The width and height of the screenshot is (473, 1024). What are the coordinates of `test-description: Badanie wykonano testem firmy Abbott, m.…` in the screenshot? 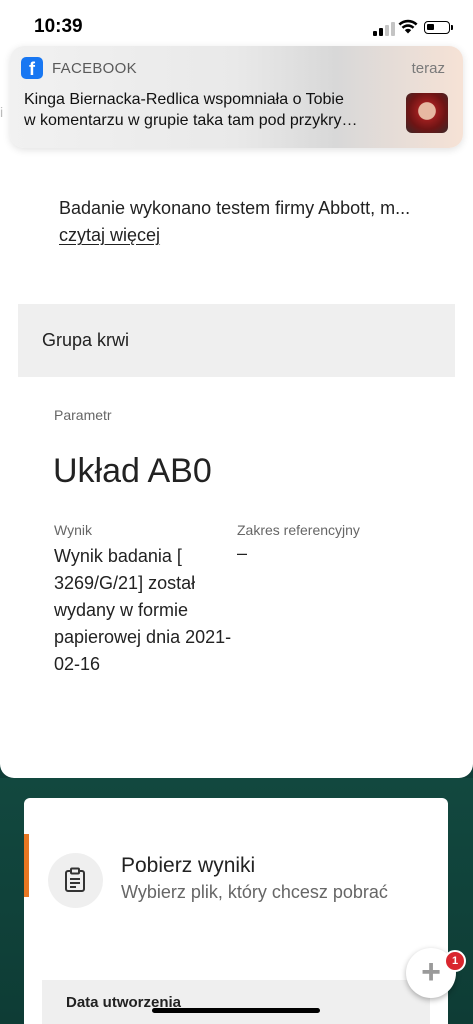 It's located at (235, 208).